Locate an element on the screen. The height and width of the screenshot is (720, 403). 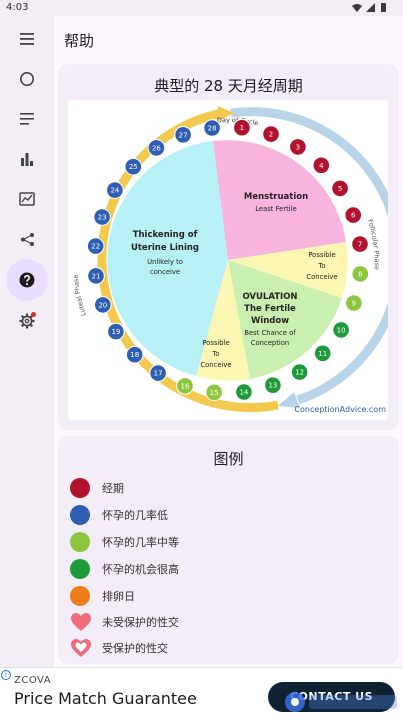
possible-bottom-1: Possible is located at coordinates (215, 343).